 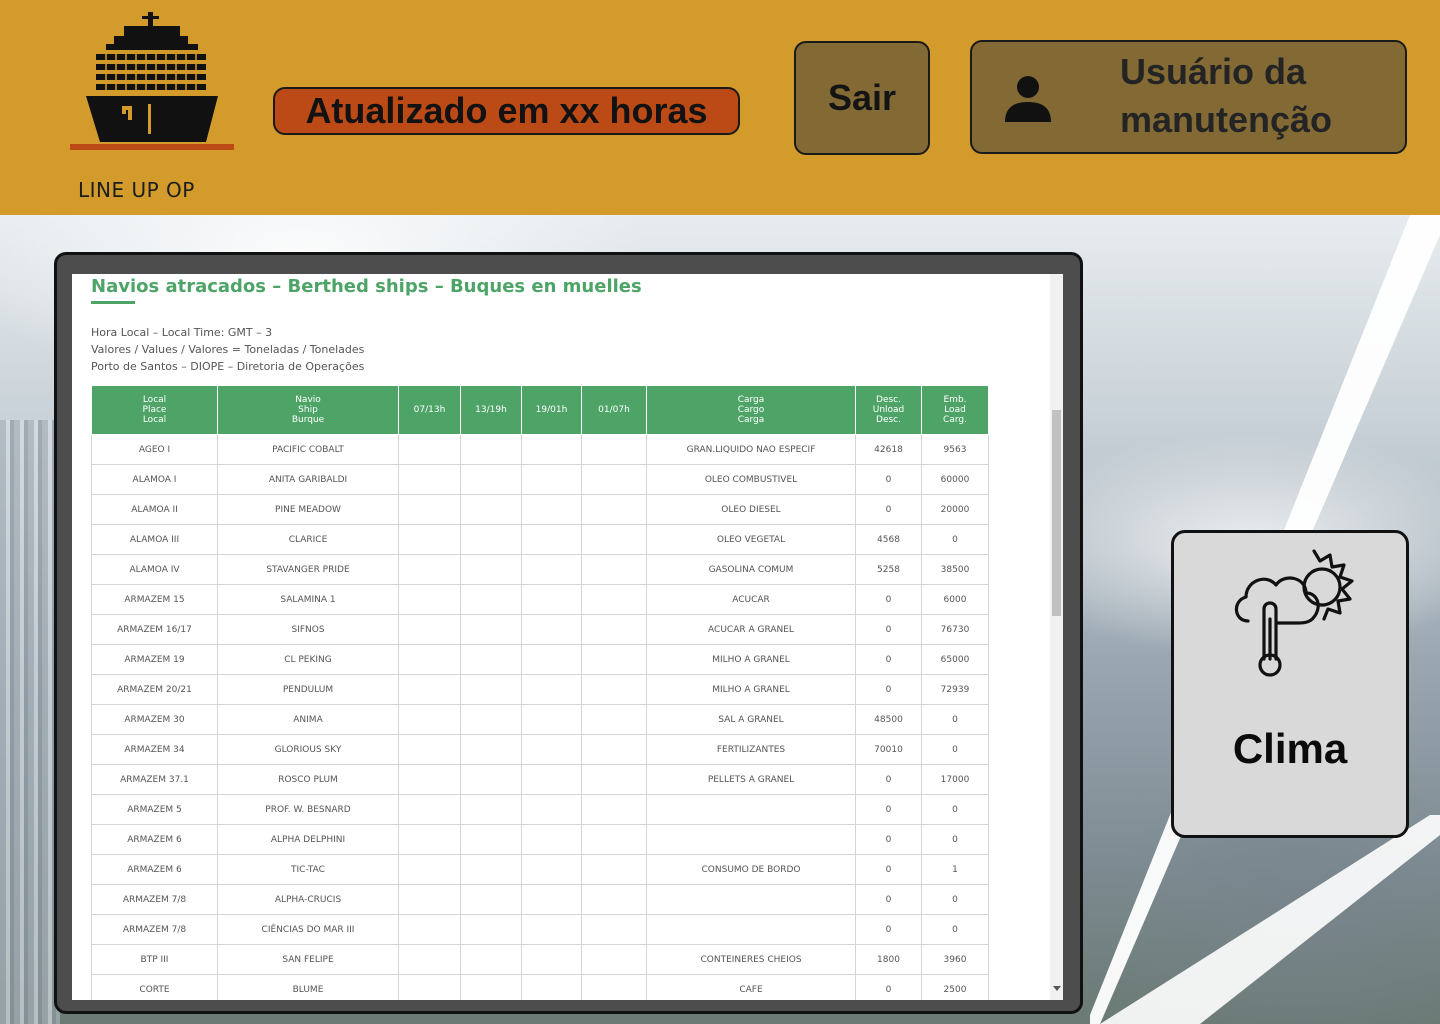 I want to click on table-cell: SAL A GRANEL, so click(x=751, y=719).